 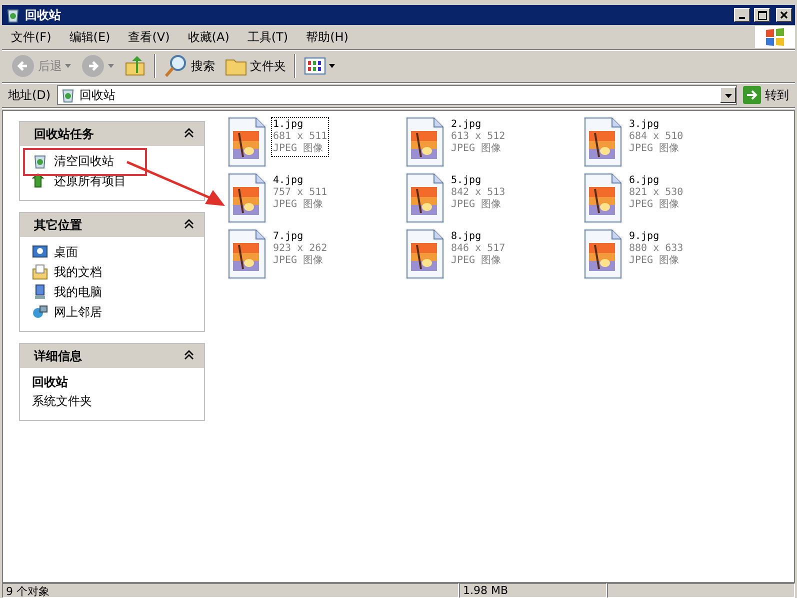 I want to click on file-label: 6.jpg 821 x 530 JPEG 图像, so click(x=656, y=193).